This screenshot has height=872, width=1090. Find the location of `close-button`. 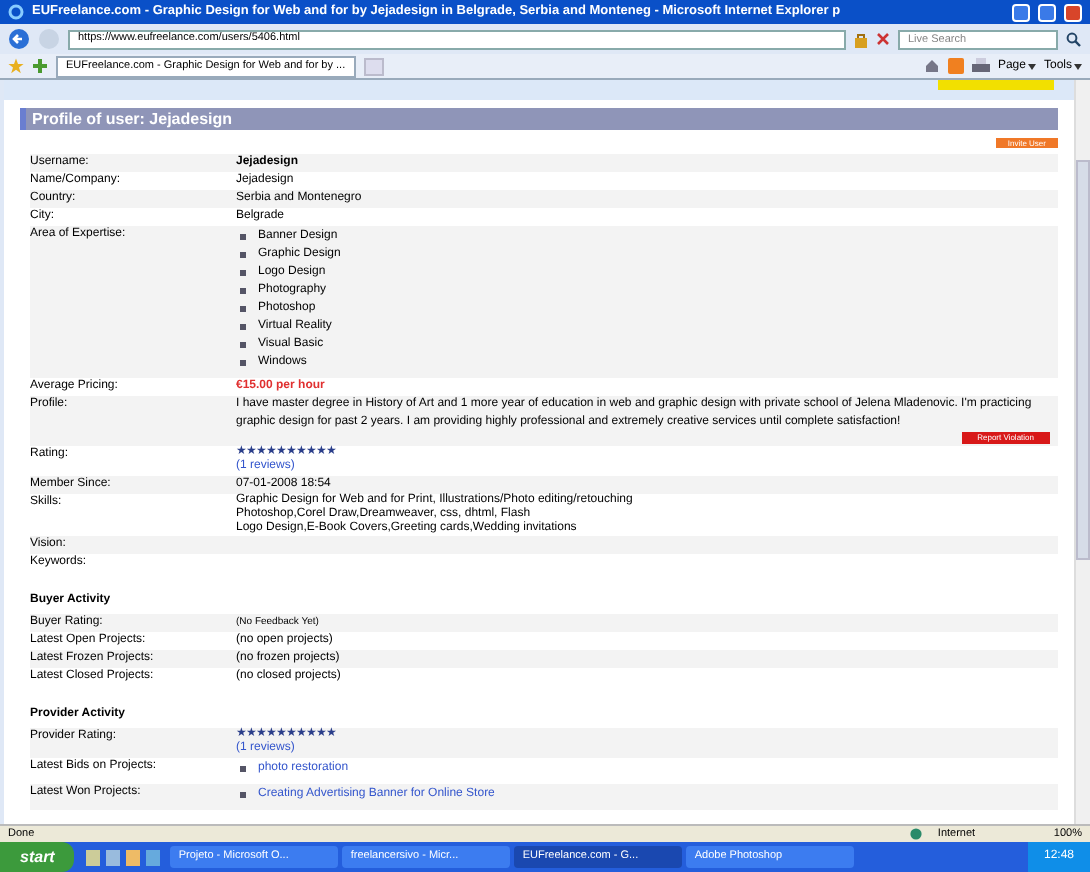

close-button is located at coordinates (1073, 12).